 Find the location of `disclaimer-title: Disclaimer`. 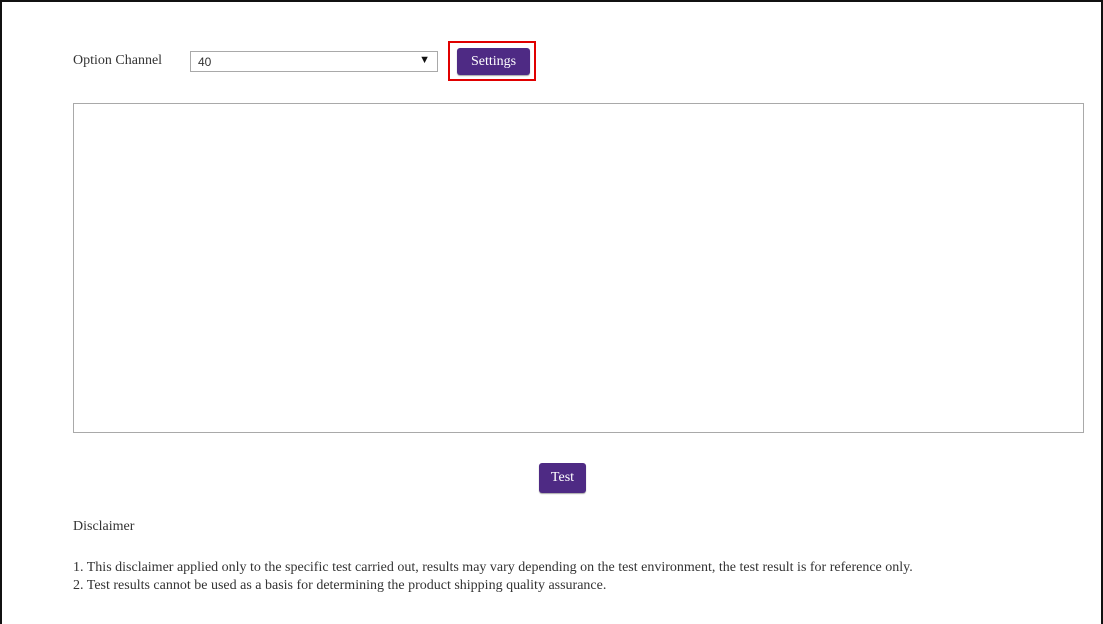

disclaimer-title: Disclaimer is located at coordinates (104, 526).